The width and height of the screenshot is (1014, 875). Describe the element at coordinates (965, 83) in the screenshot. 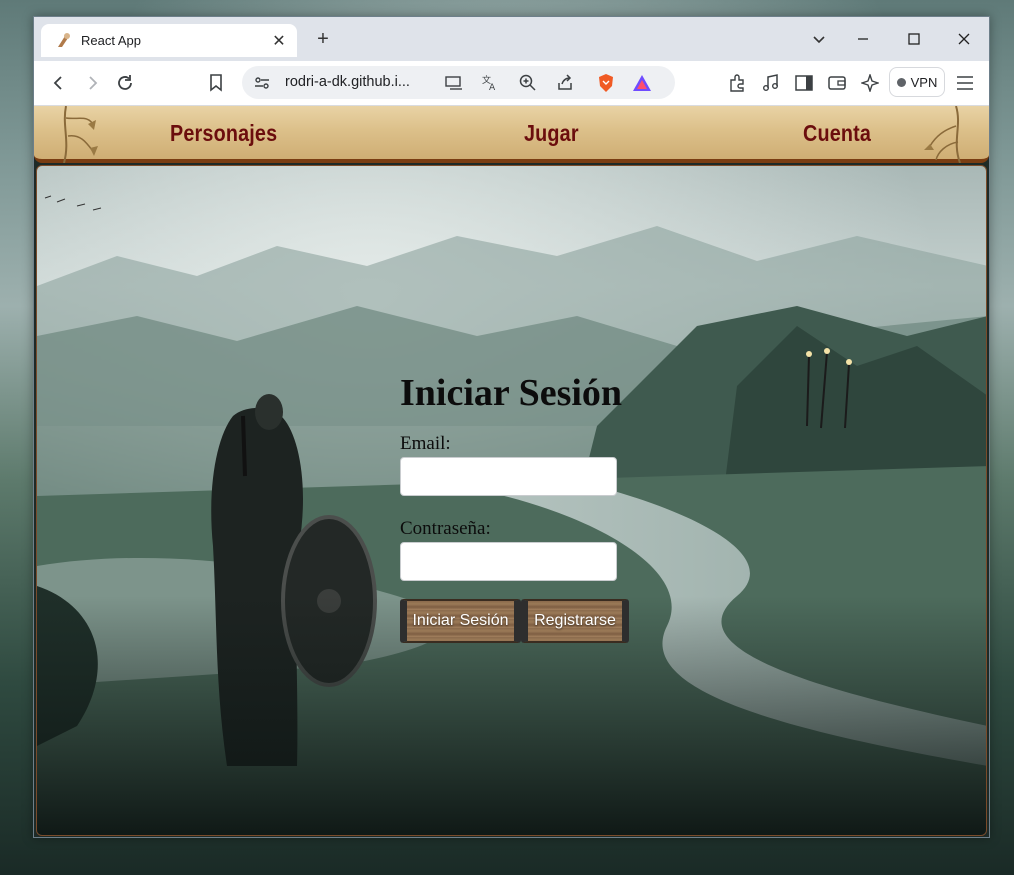

I see `menu-icon` at that location.